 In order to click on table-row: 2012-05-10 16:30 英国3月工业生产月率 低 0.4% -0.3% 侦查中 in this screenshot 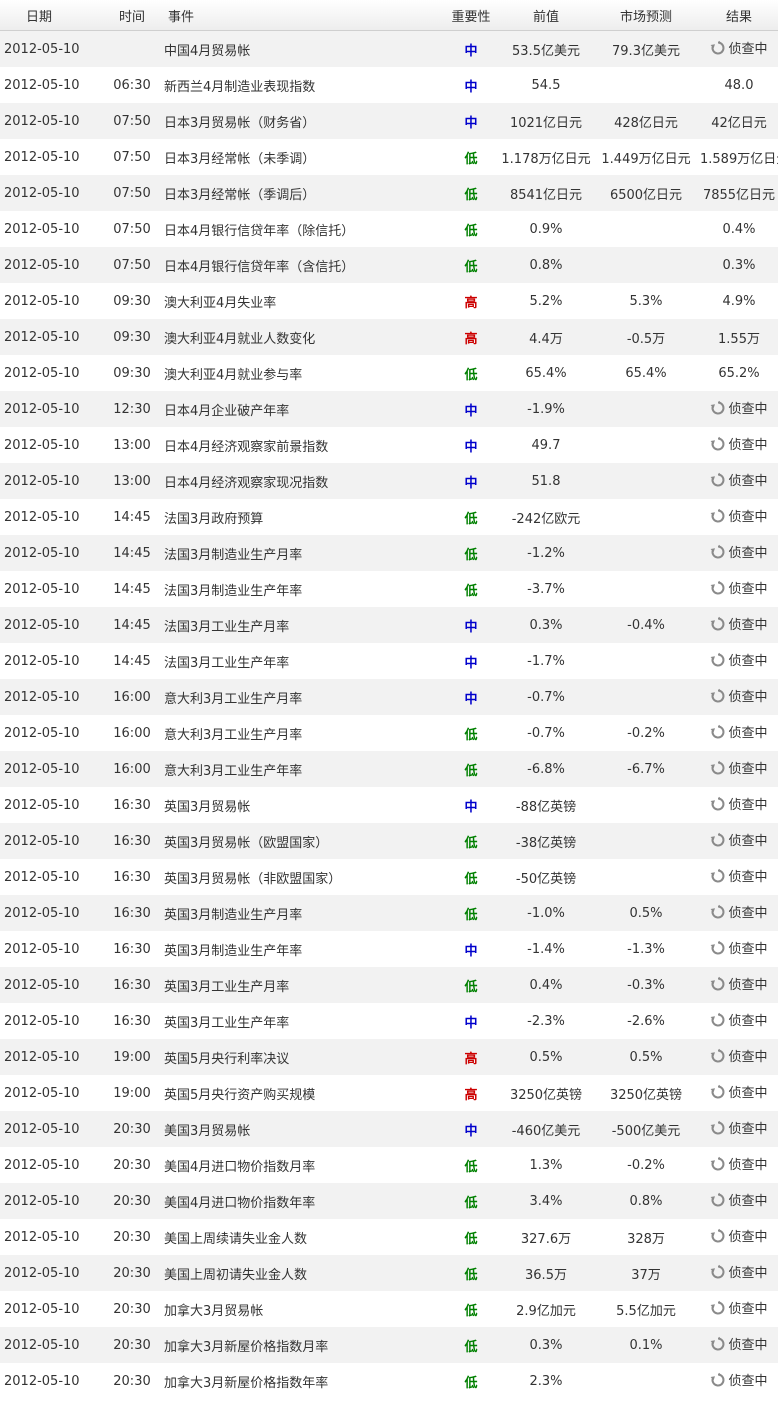, I will do `click(389, 985)`.